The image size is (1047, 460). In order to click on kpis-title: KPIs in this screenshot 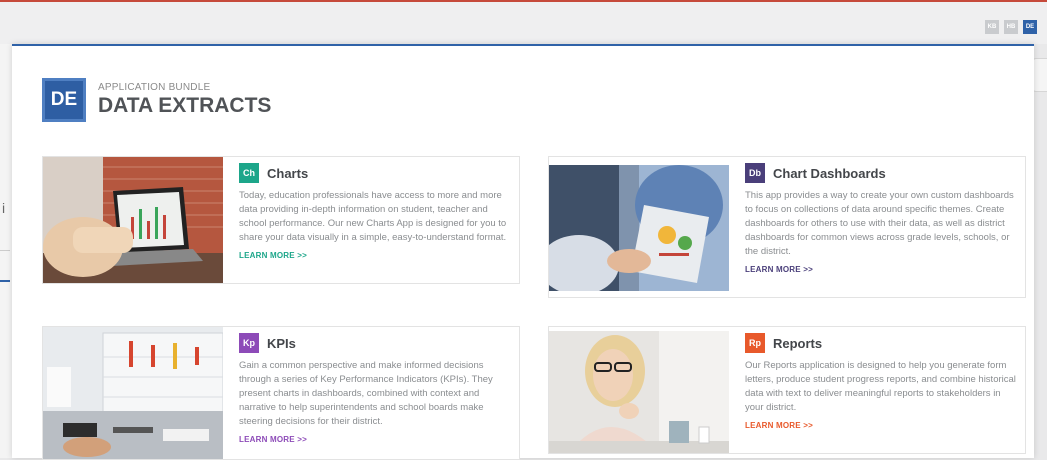, I will do `click(281, 343)`.